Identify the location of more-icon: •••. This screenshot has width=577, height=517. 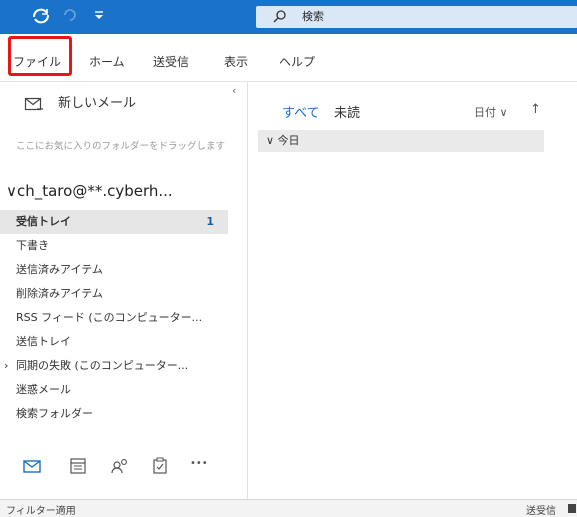
(199, 463).